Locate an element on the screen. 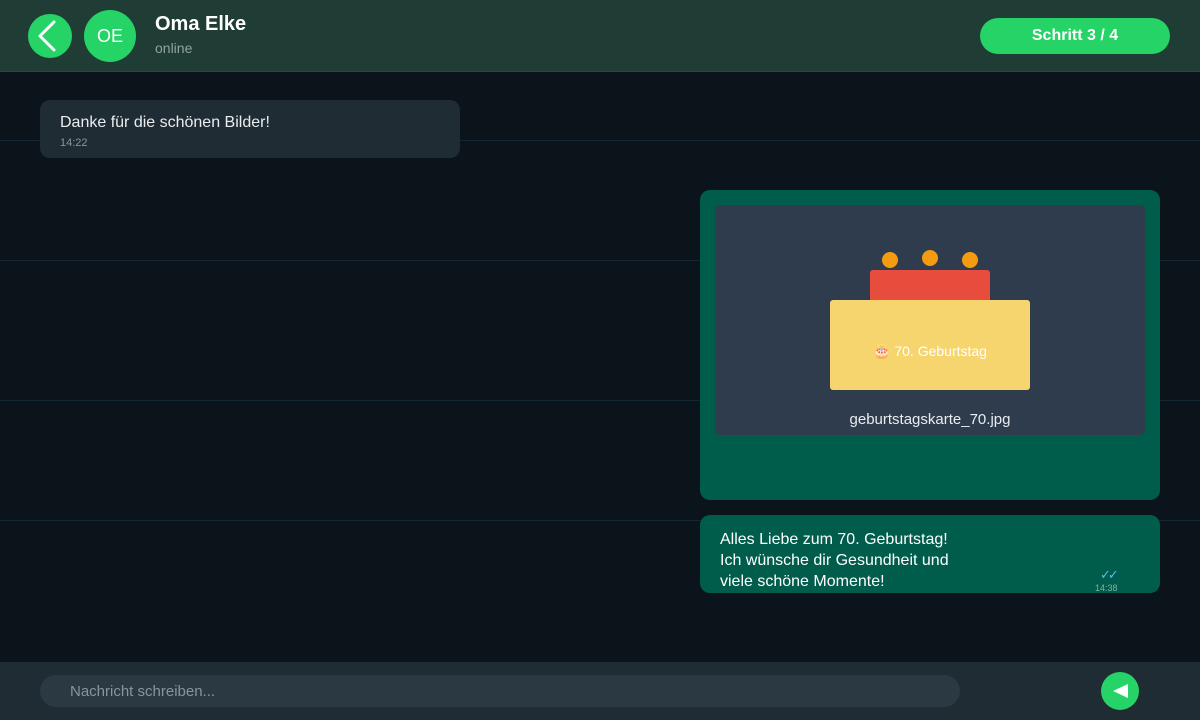 The image size is (1200, 720). contact-name: Oma Elke is located at coordinates (201, 24).